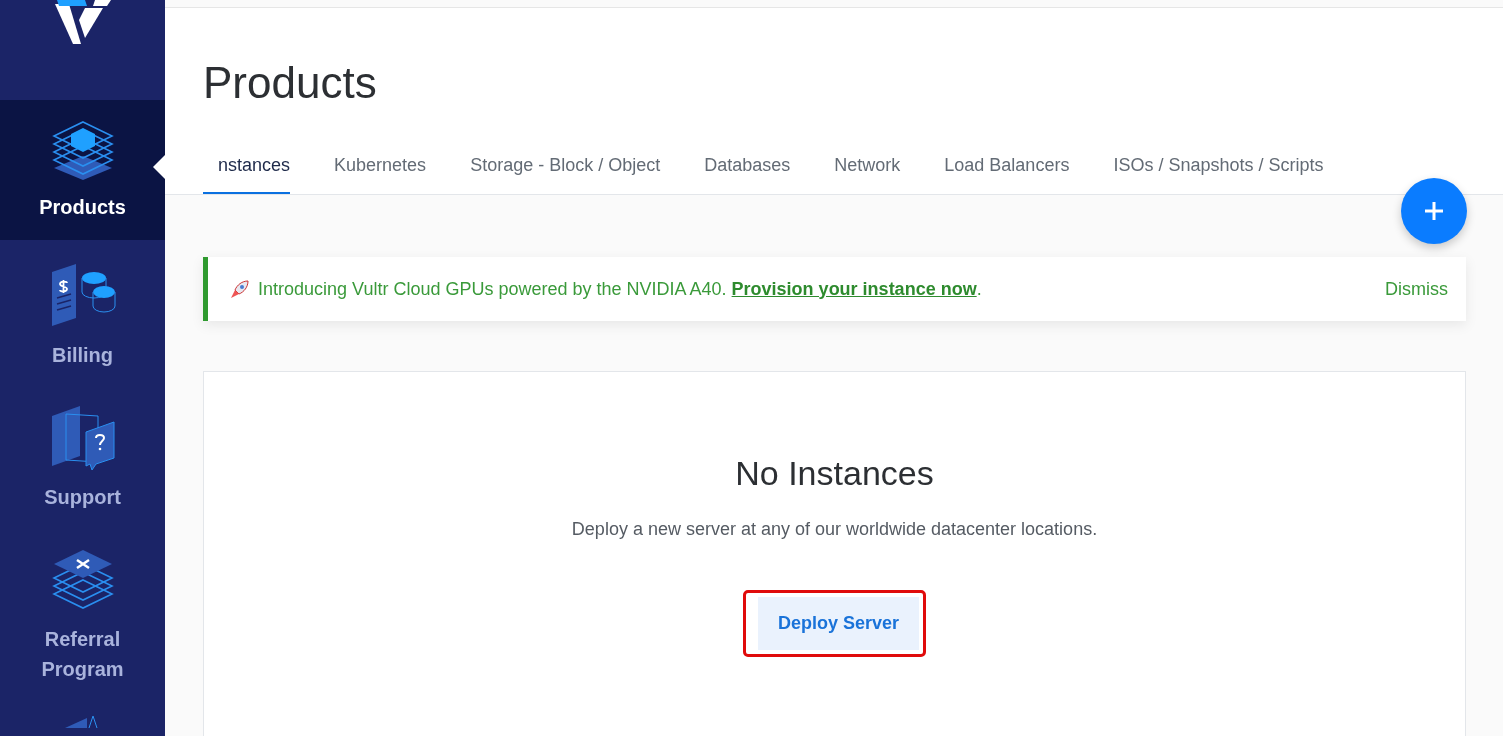  I want to click on logo-icon, so click(82, 22).